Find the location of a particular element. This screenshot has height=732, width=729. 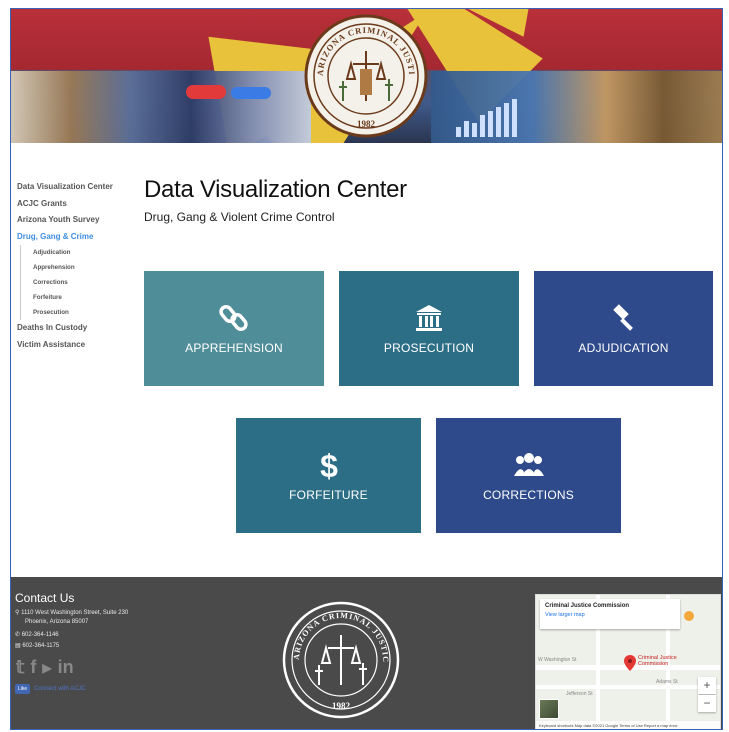

sidebar-item-data-visualization-center: Data Visualization Center is located at coordinates (77, 187).